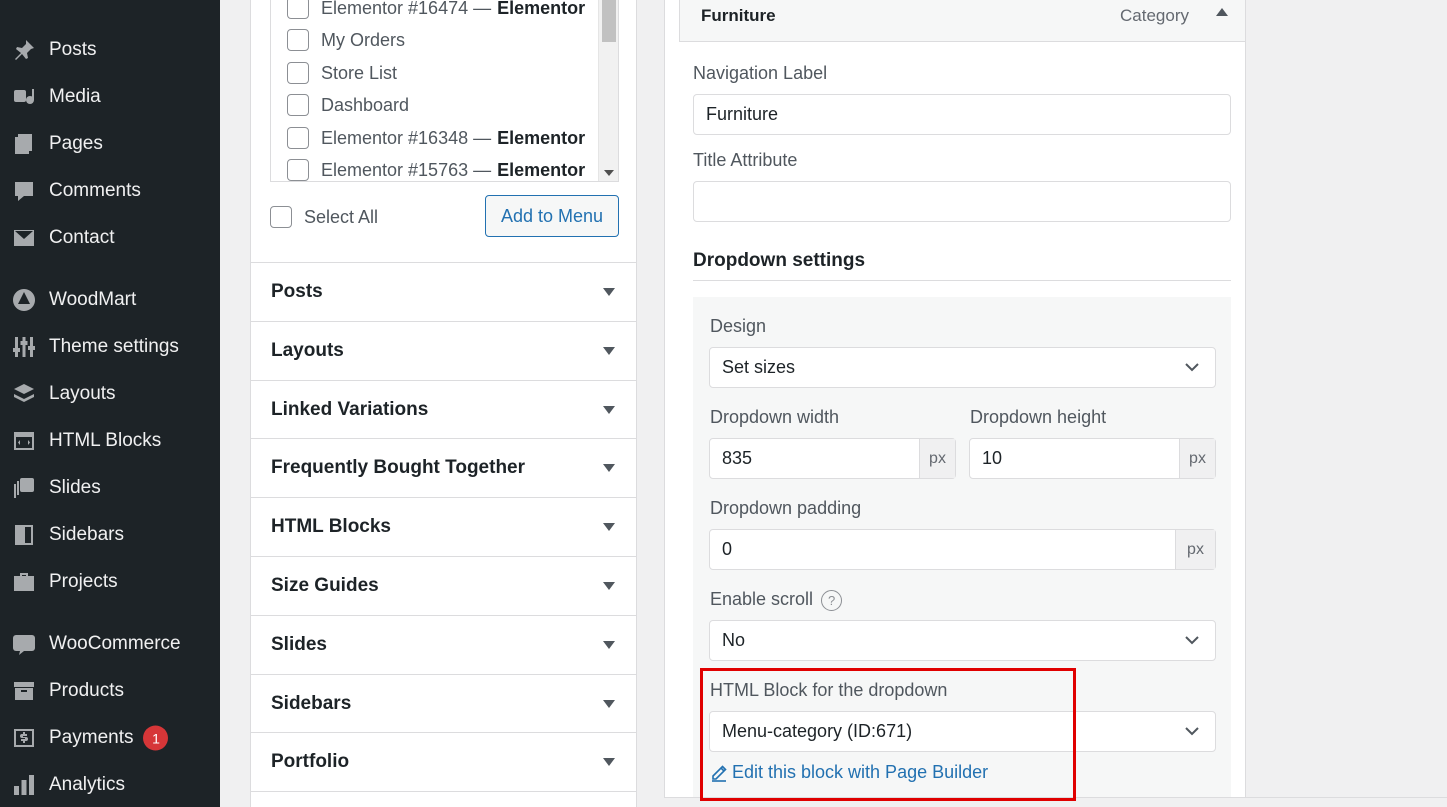  What do you see at coordinates (962, 549) in the screenshot?
I see `dropdown-padding-input: 0 px` at bounding box center [962, 549].